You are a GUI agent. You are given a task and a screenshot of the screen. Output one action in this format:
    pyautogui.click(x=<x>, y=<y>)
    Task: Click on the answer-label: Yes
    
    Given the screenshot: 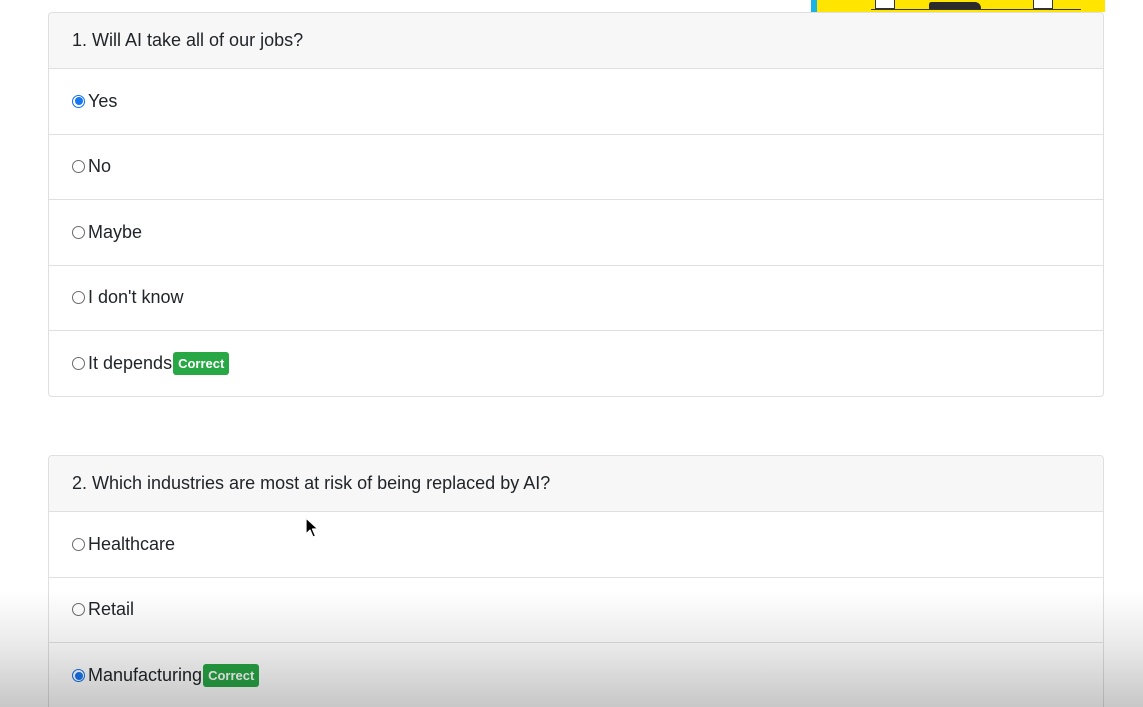 What is the action you would take?
    pyautogui.click(x=103, y=100)
    